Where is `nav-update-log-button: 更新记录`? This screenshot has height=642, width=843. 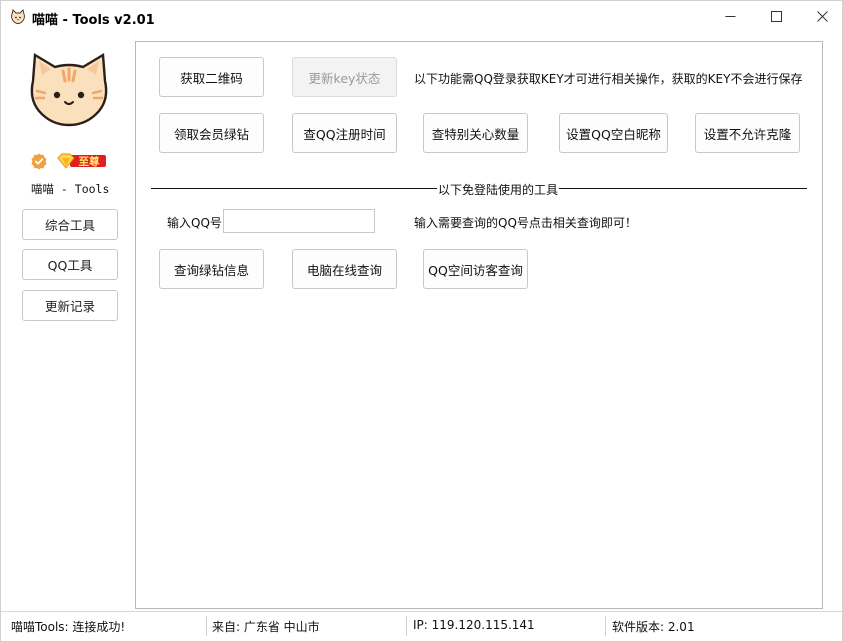 nav-update-log-button: 更新记录 is located at coordinates (70, 305).